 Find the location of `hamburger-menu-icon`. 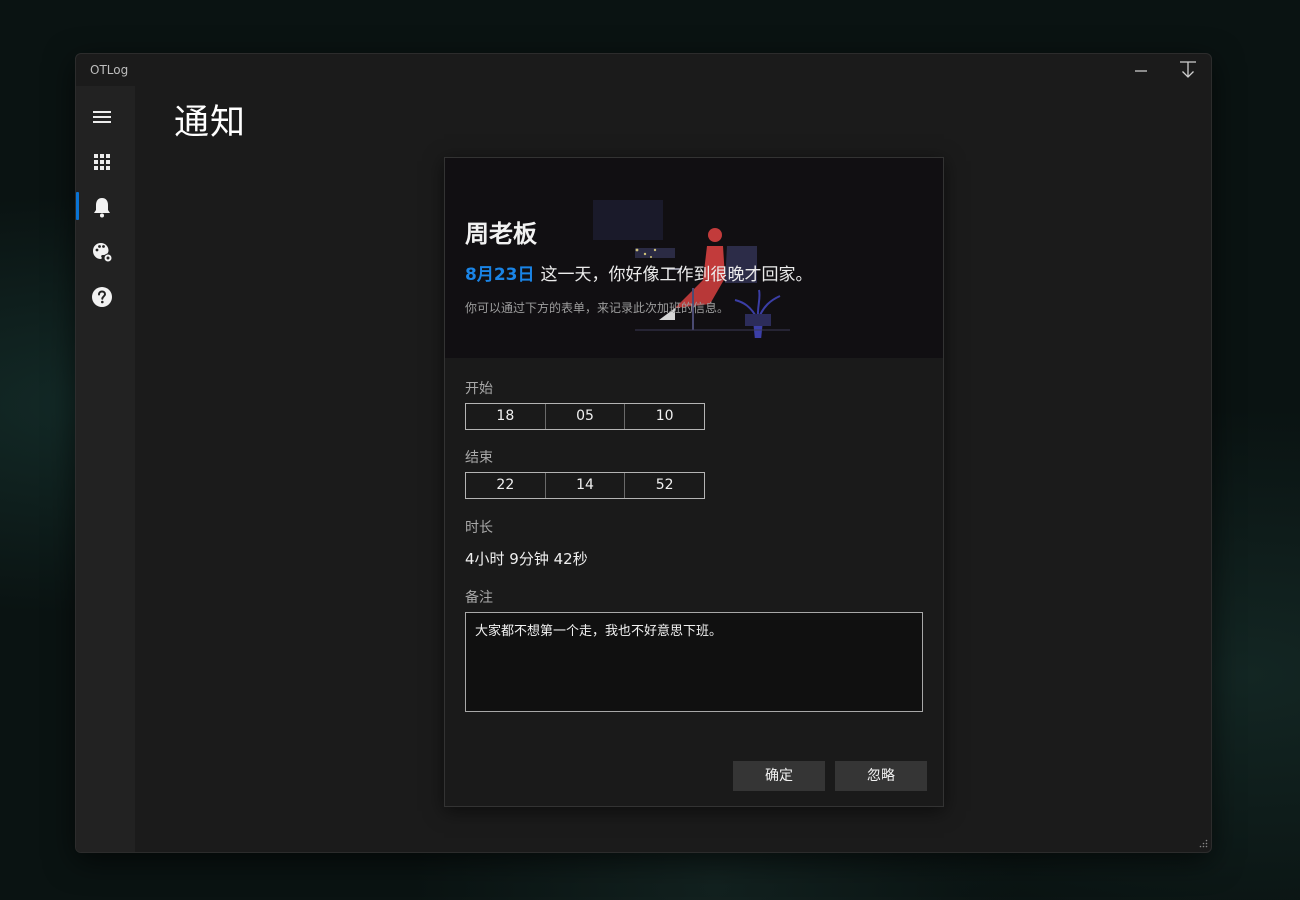

hamburger-menu-icon is located at coordinates (102, 117).